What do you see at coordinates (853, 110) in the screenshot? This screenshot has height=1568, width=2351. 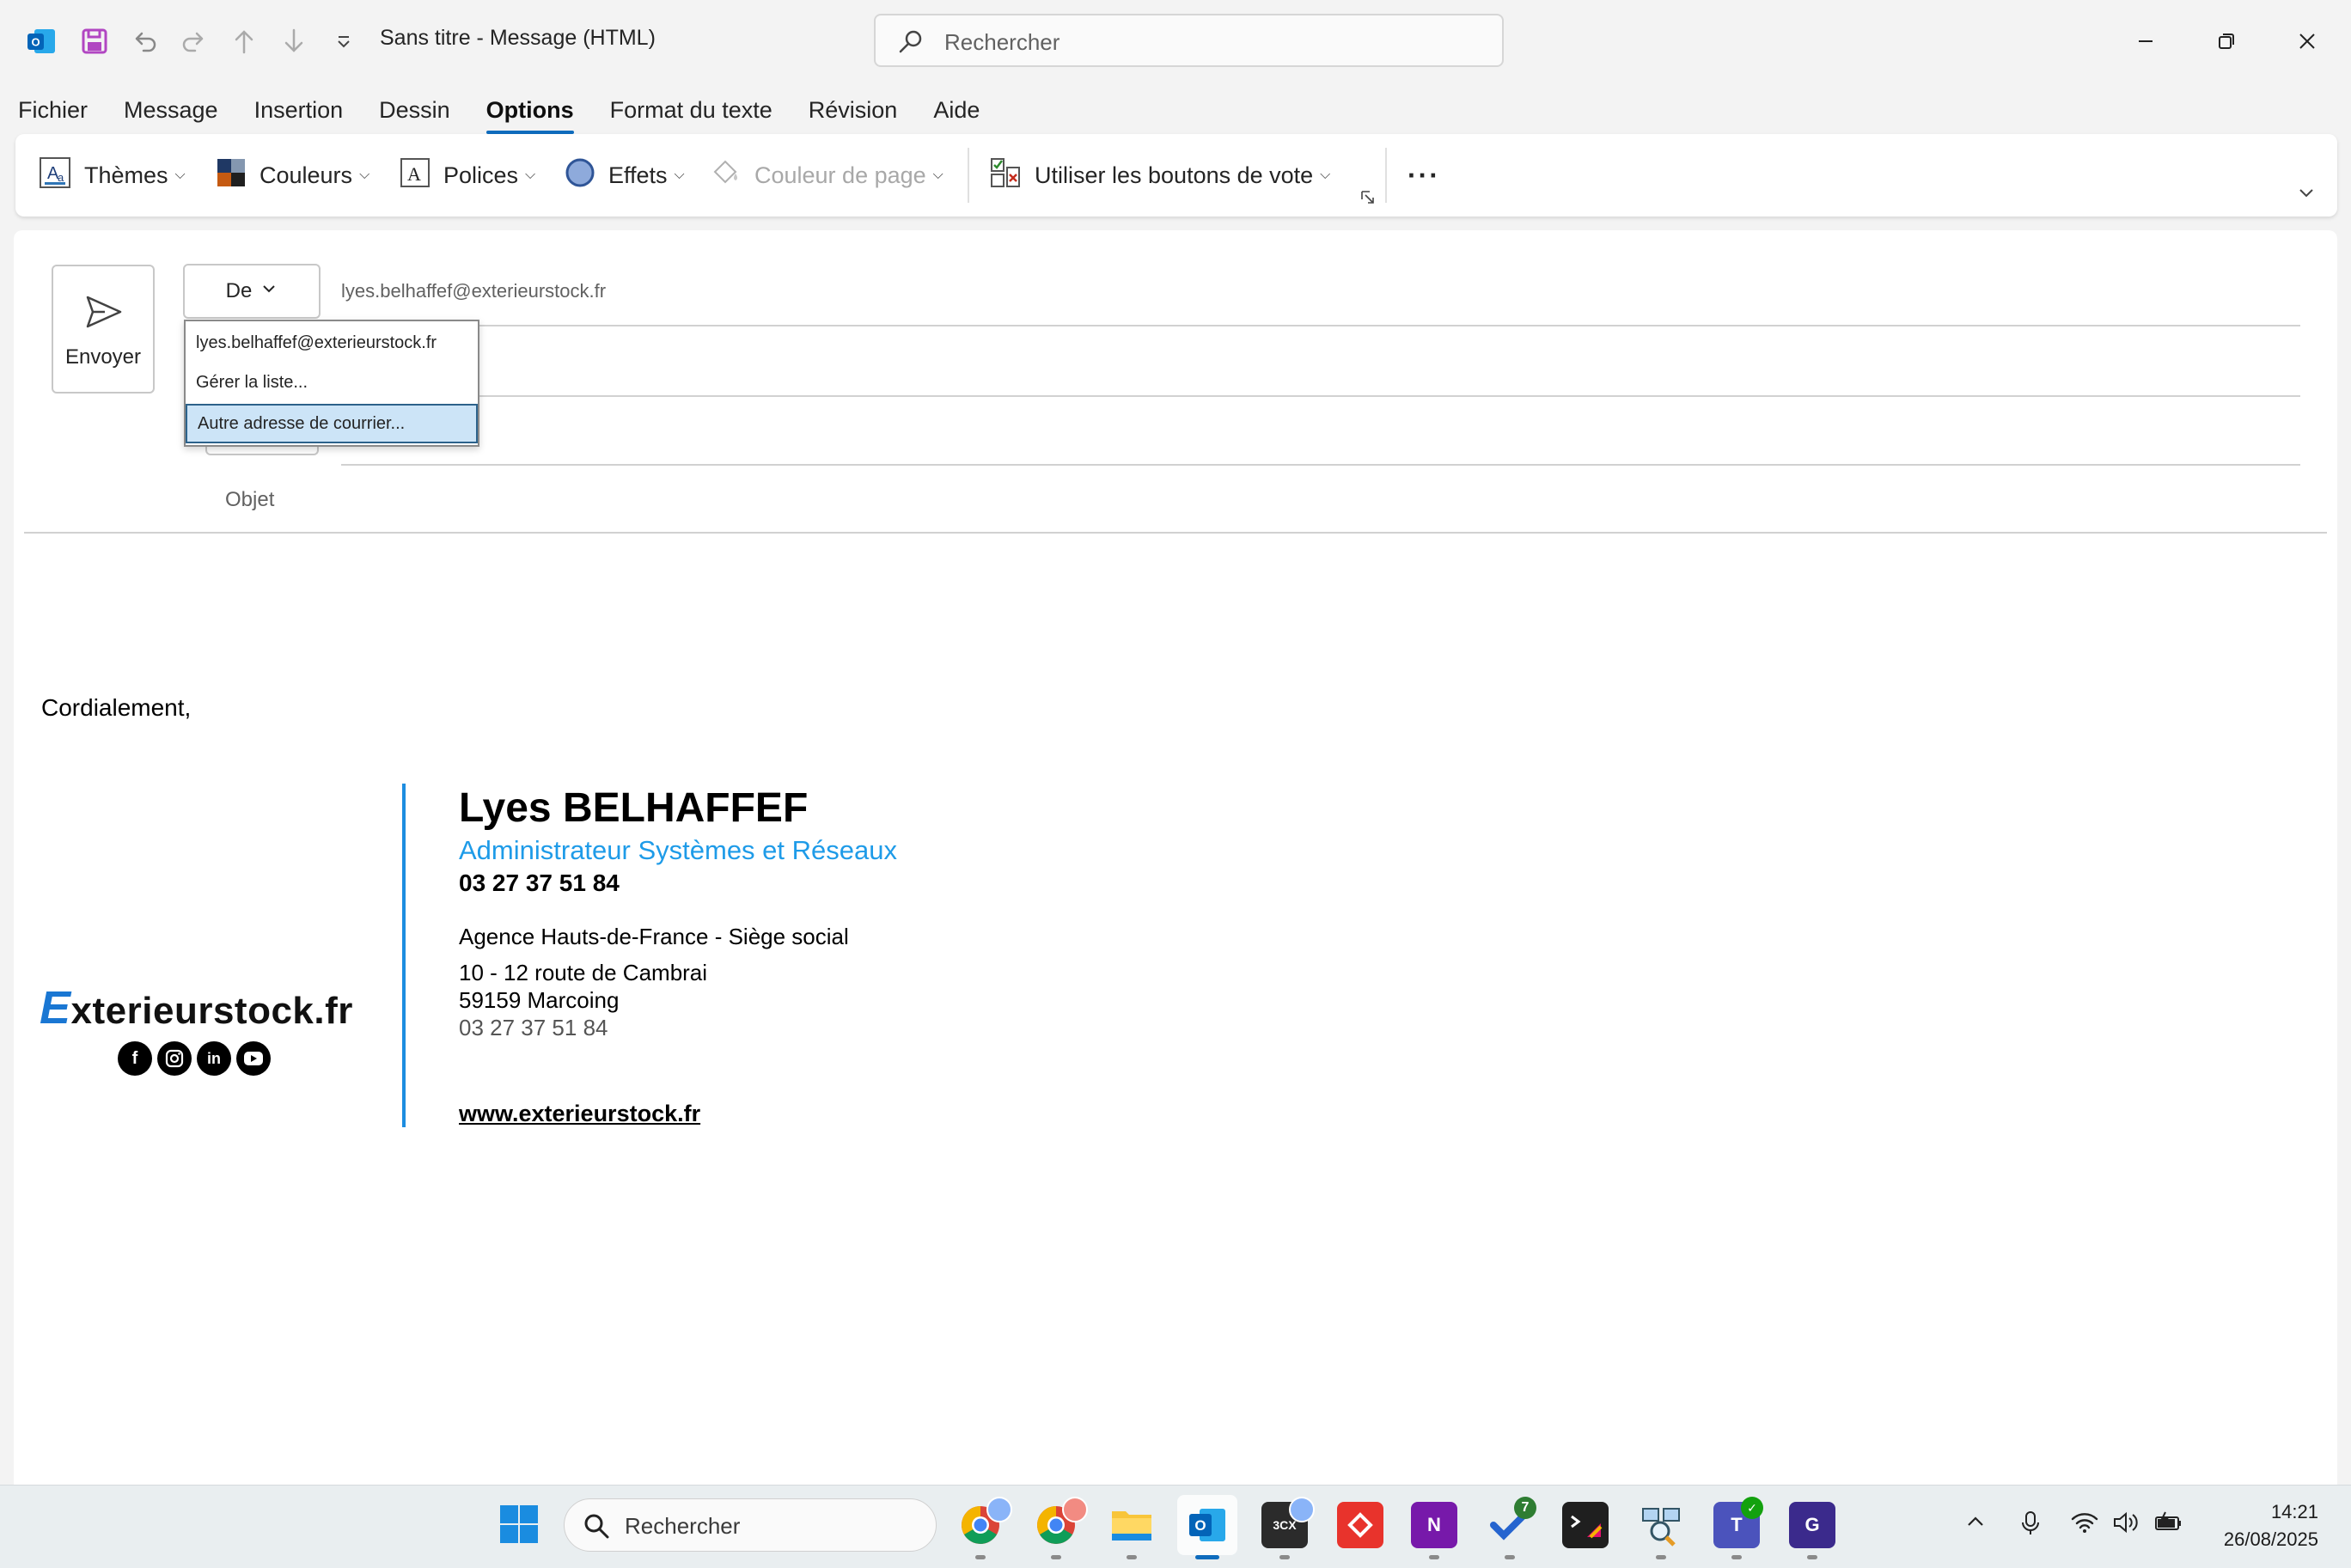 I see `tab-revision: Révision` at bounding box center [853, 110].